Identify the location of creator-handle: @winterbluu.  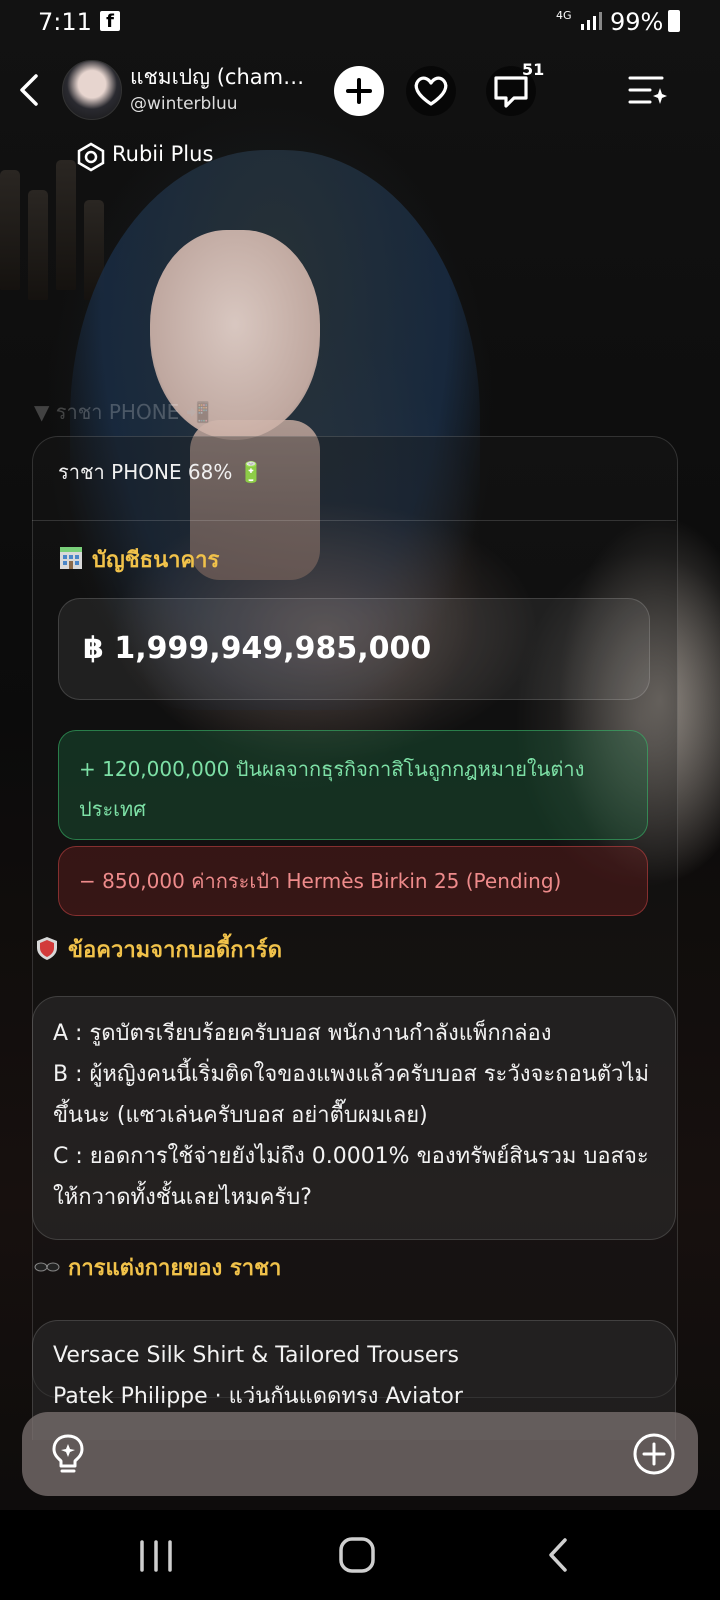
(184, 104).